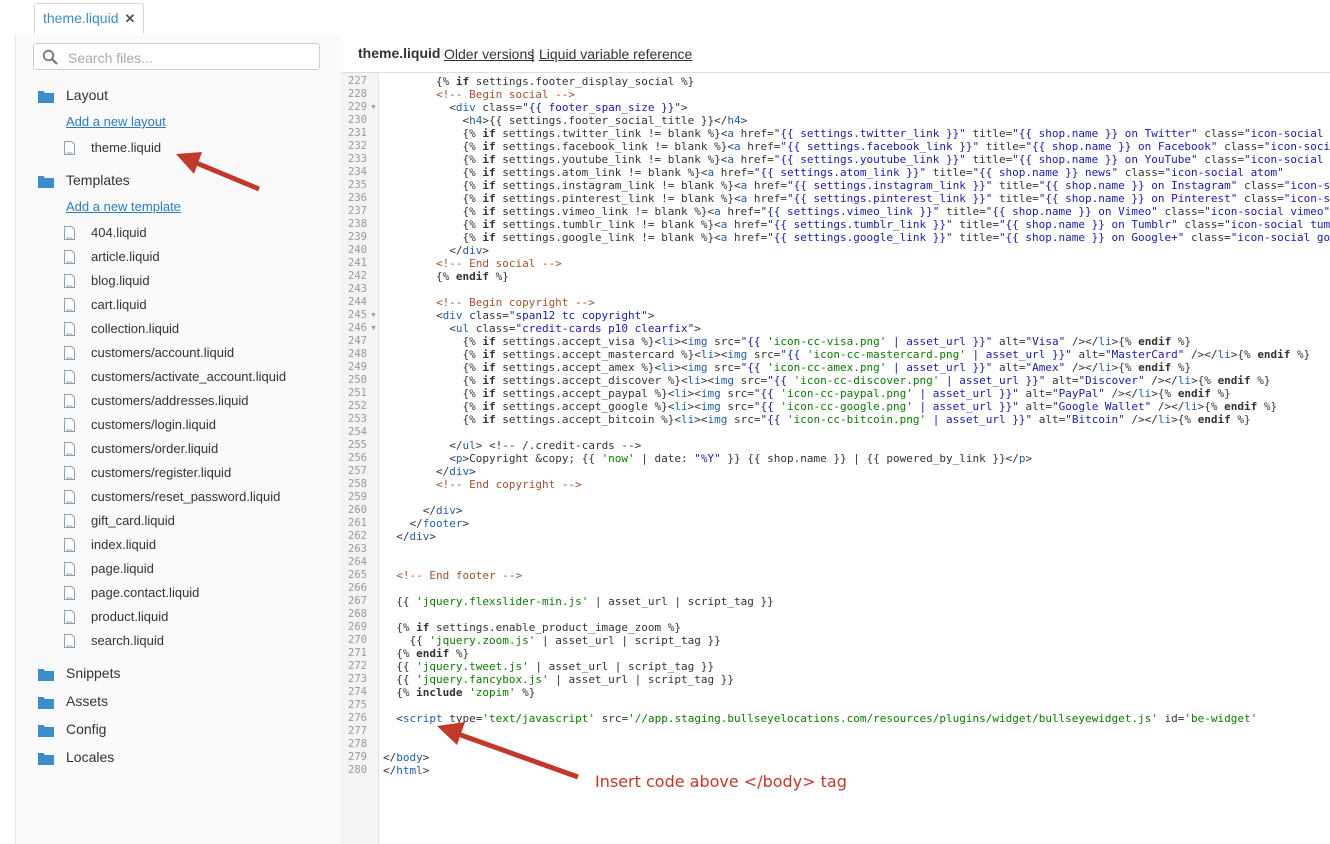  What do you see at coordinates (357, 211) in the screenshot?
I see `line-number: 237` at bounding box center [357, 211].